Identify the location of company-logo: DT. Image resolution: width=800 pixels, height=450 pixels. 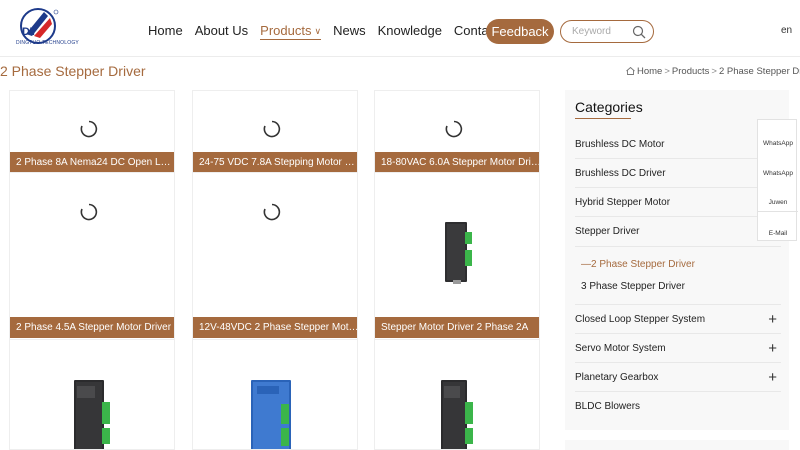
(38, 30).